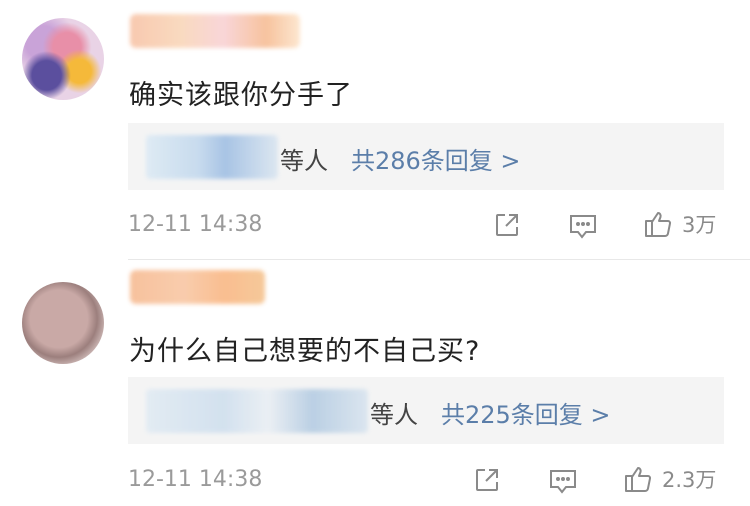  I want to click on comment-text: 为什么自己想要的不自己买?, so click(305, 351).